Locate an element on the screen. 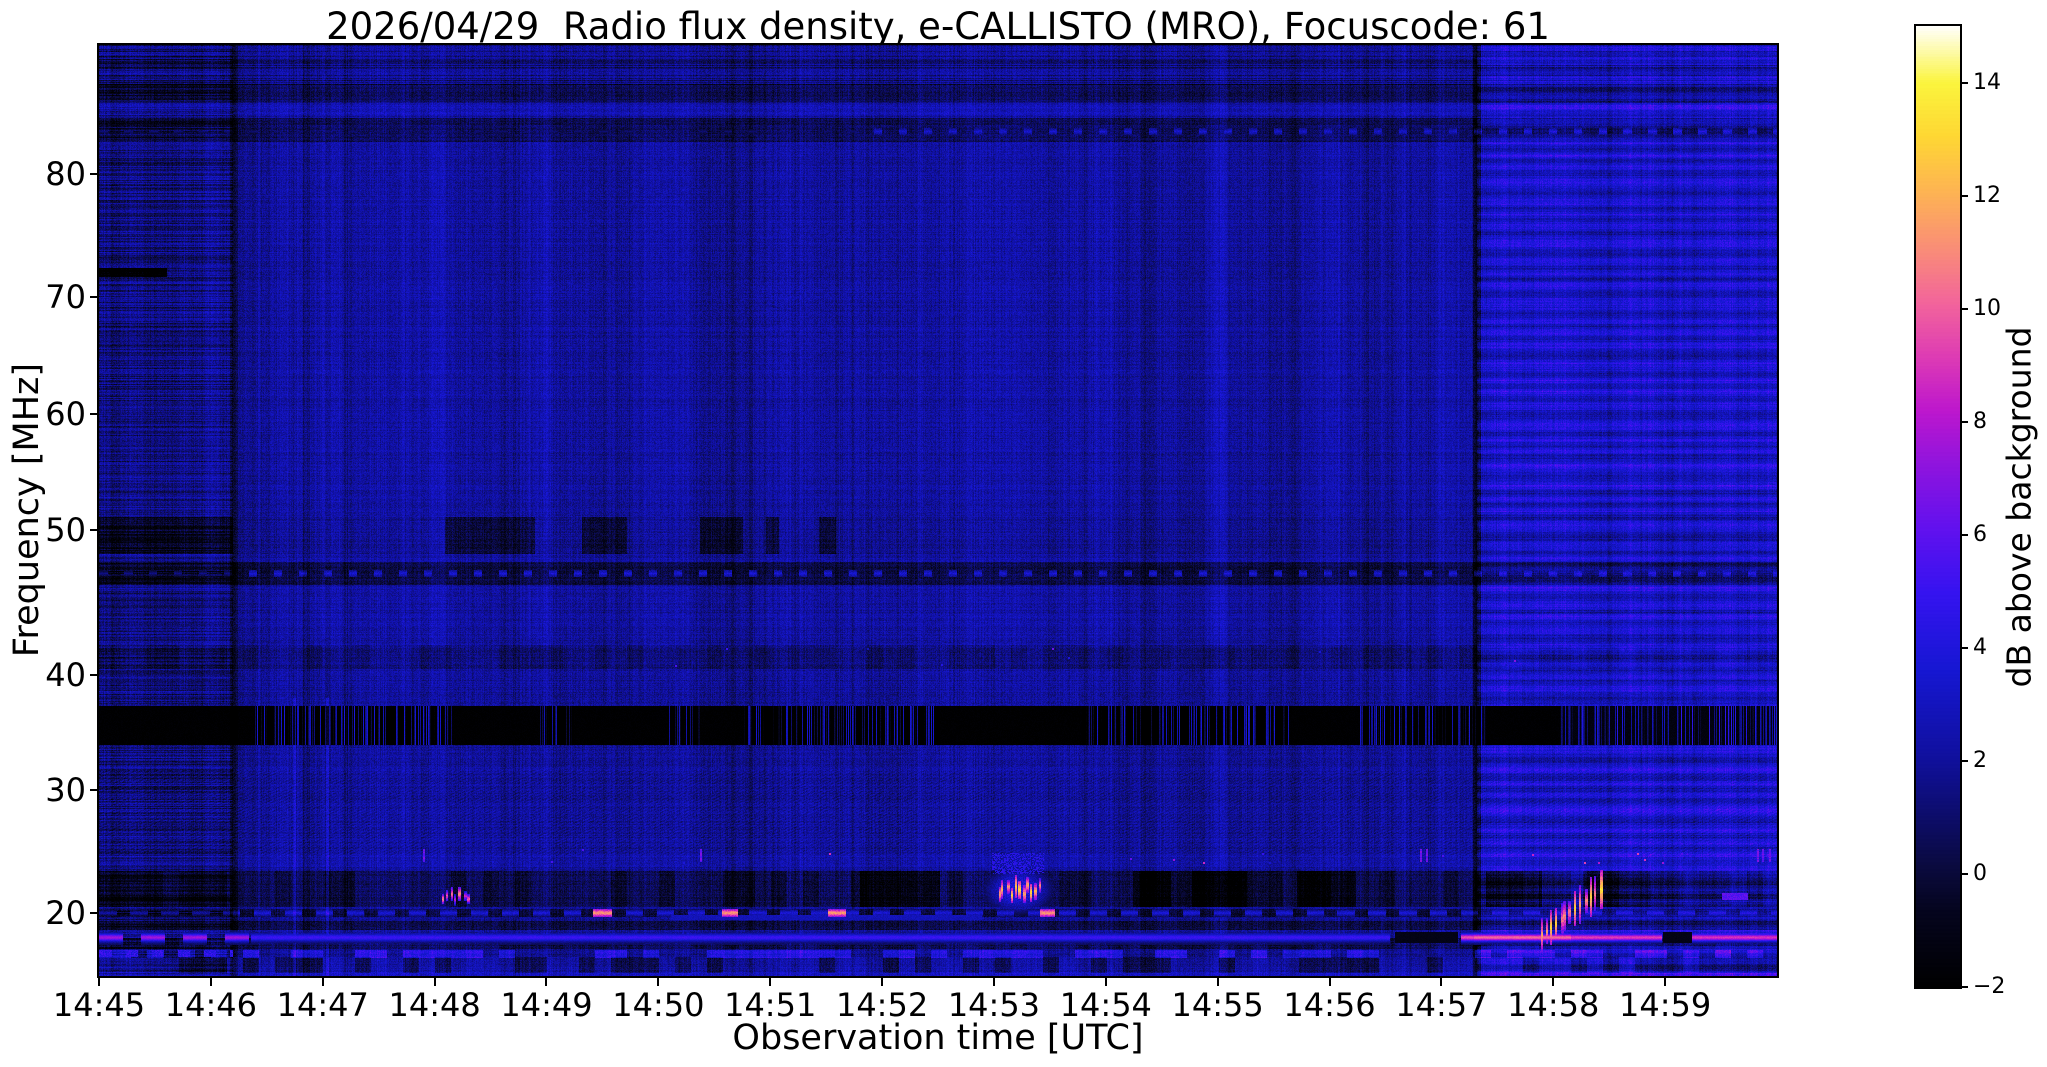 This screenshot has width=2047, height=1067. colorbar-tick-label: 8 is located at coordinates (1980, 421).